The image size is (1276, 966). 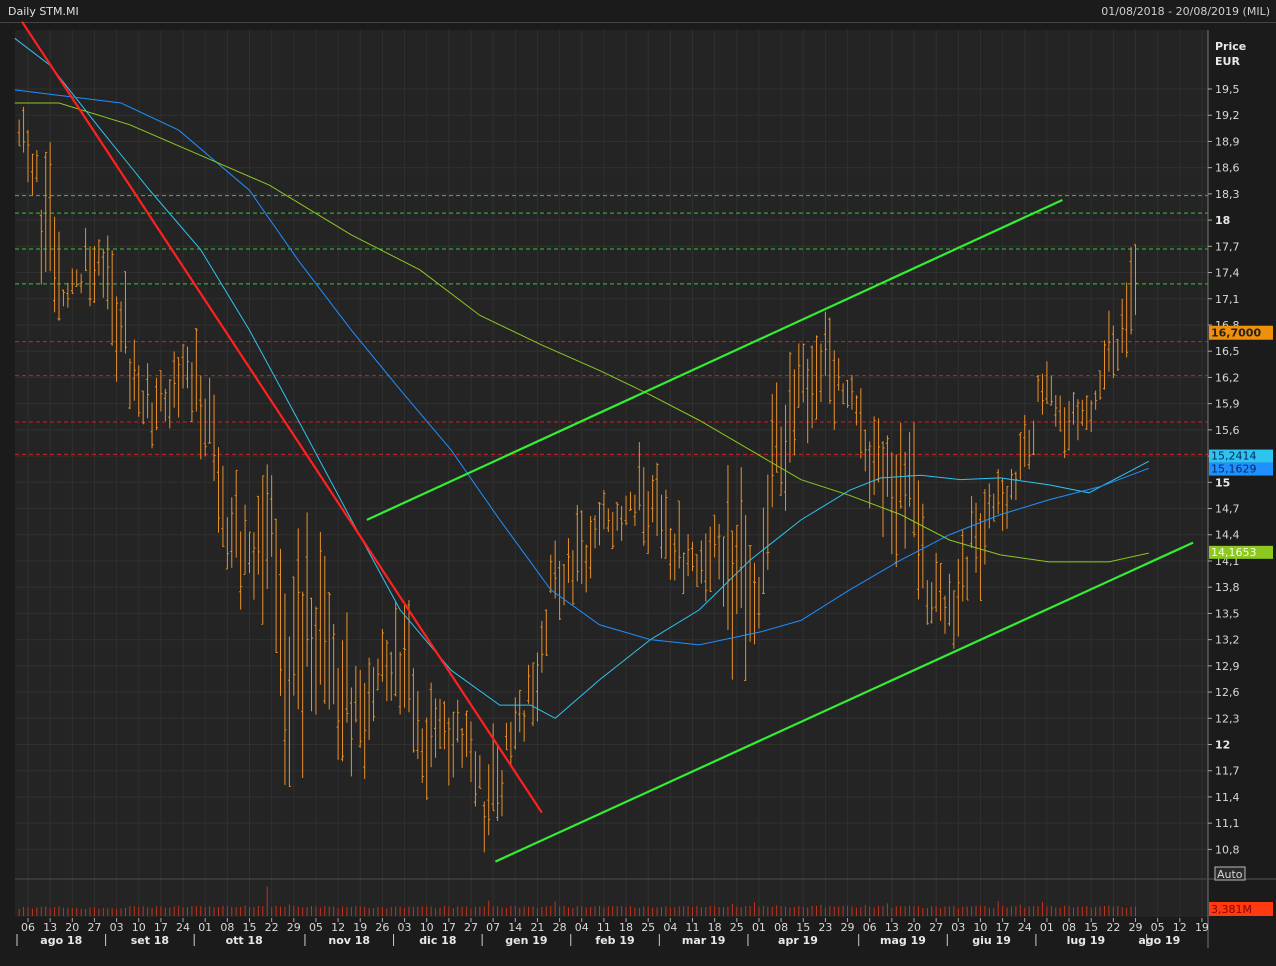 I want to click on x-tick-label: 07, so click(x=493, y=927).